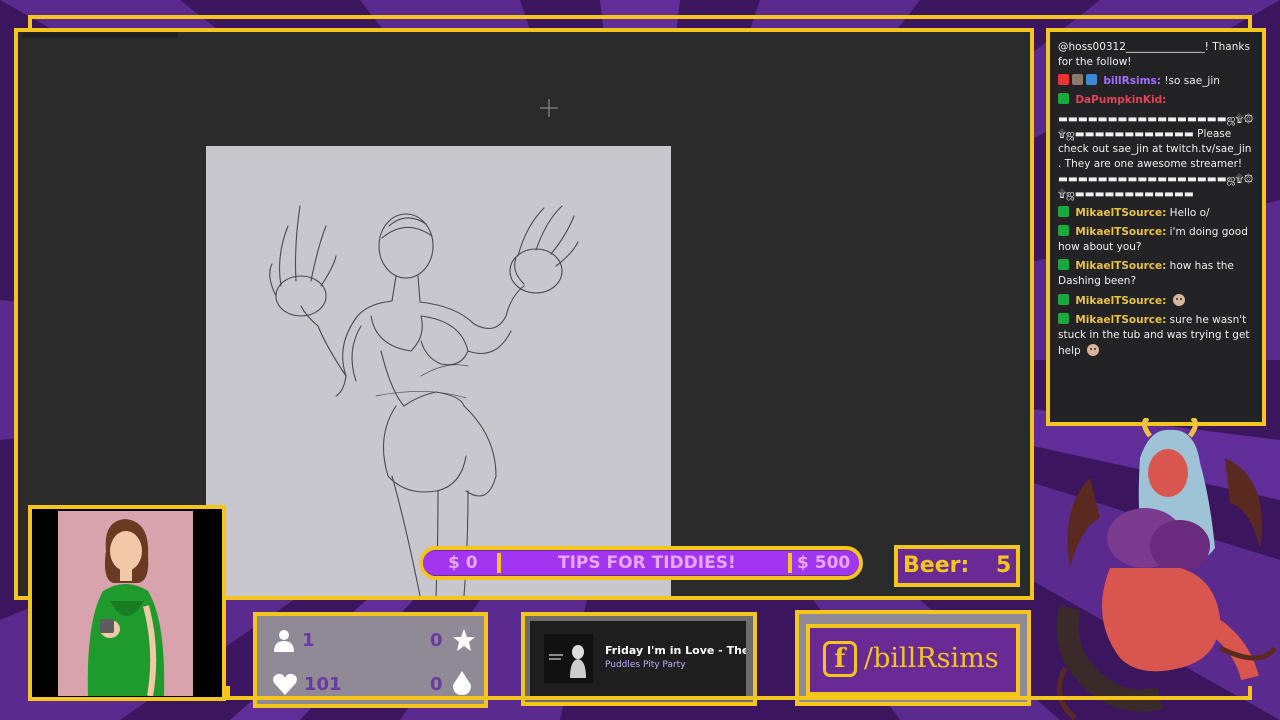 This screenshot has width=1280, height=720. Describe the element at coordinates (1192, 81) in the screenshot. I see `chat-message-text: !so sae_jin` at that location.